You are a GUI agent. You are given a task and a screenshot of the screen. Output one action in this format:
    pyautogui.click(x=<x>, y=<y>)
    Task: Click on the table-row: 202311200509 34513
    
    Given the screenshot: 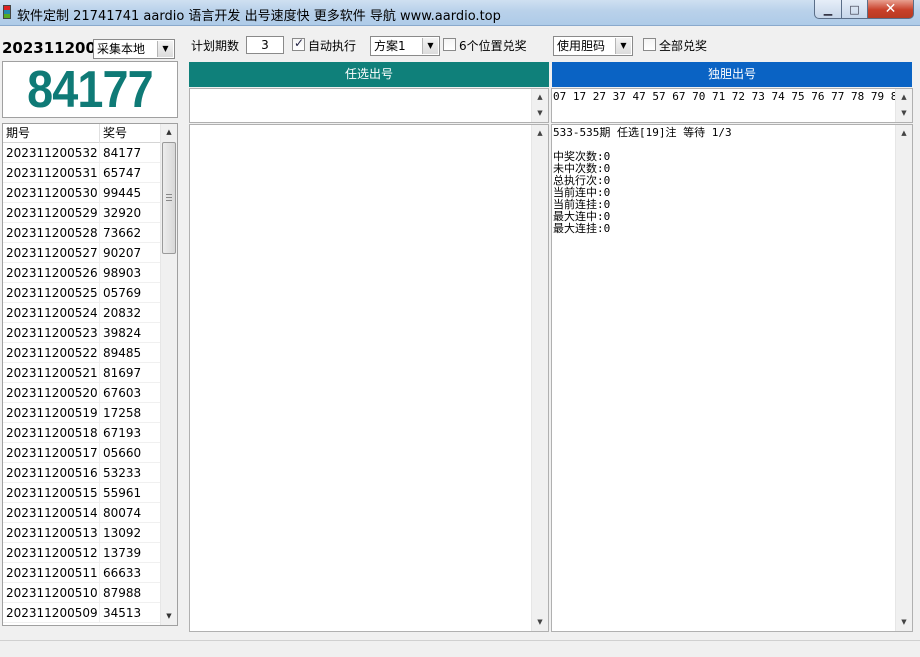 What is the action you would take?
    pyautogui.click(x=82, y=613)
    